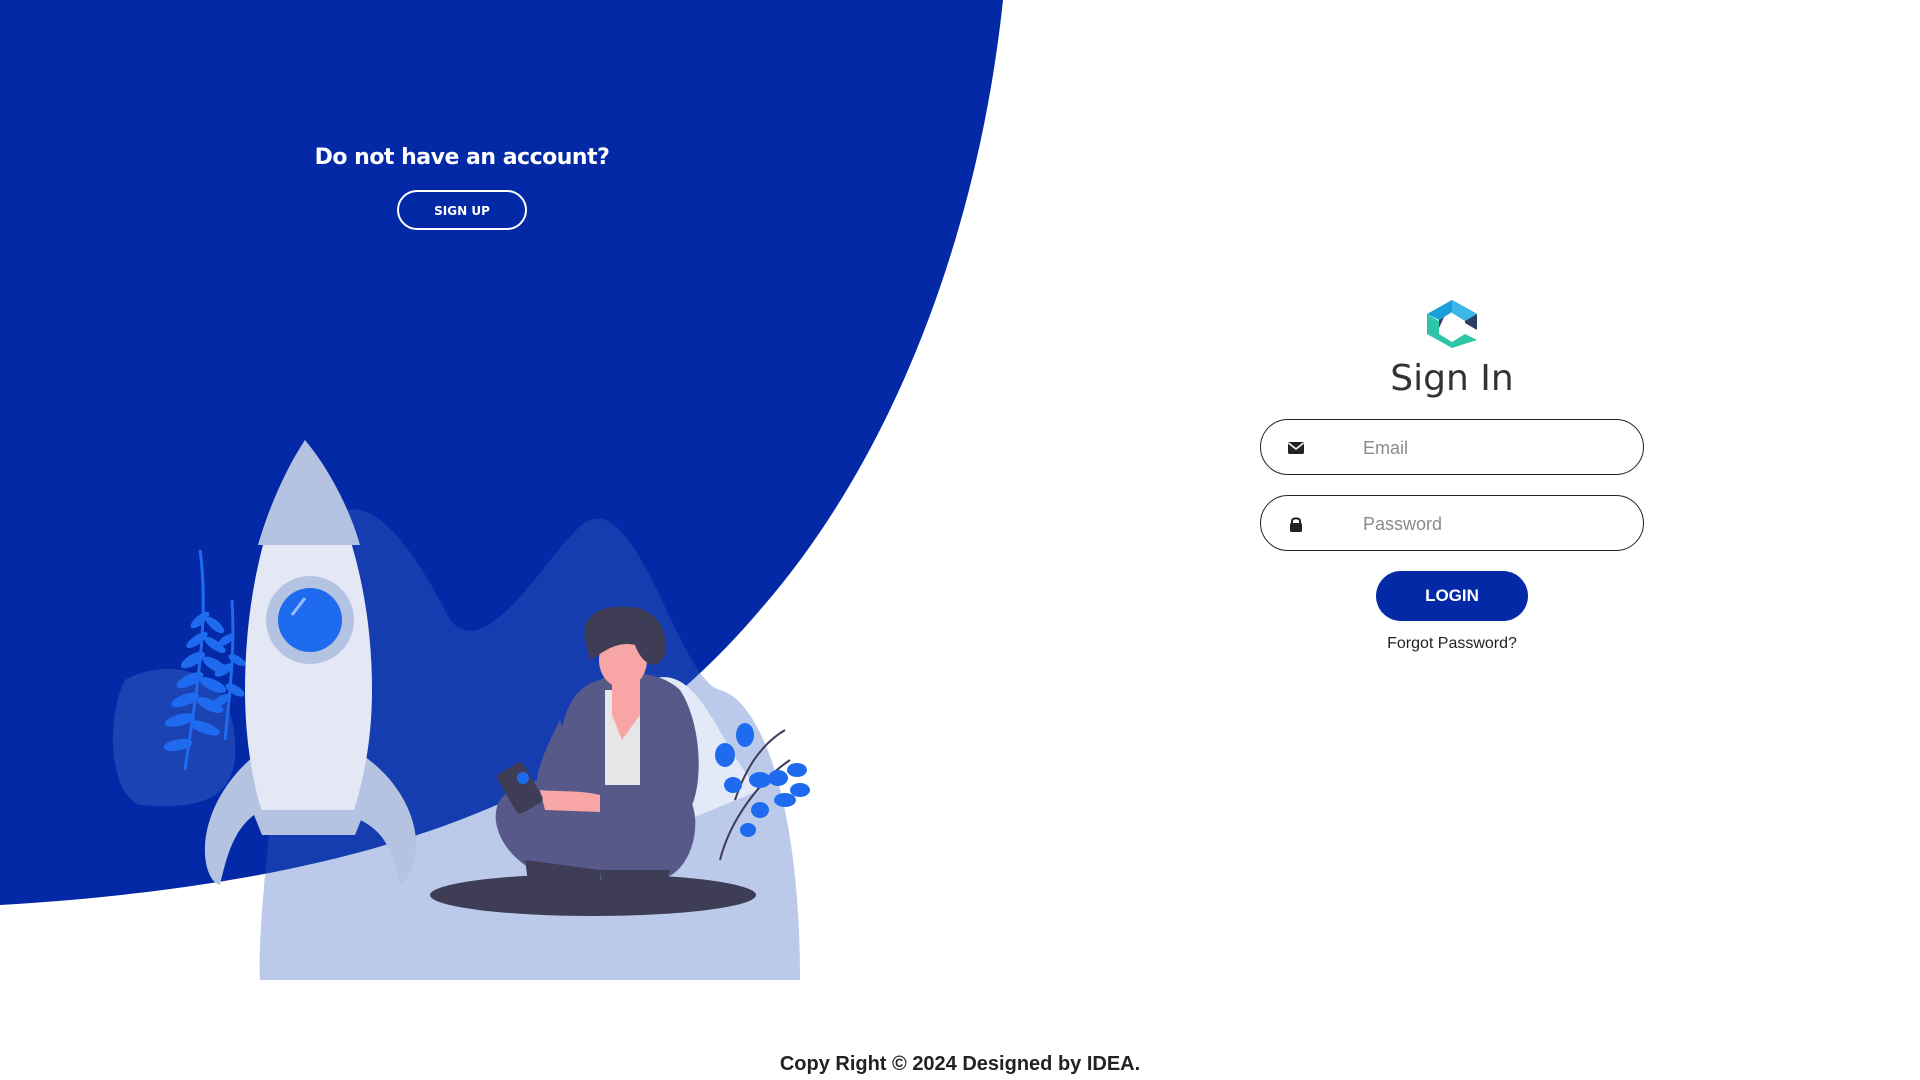 This screenshot has height=1080, width=1920. I want to click on email-input, so click(1493, 448).